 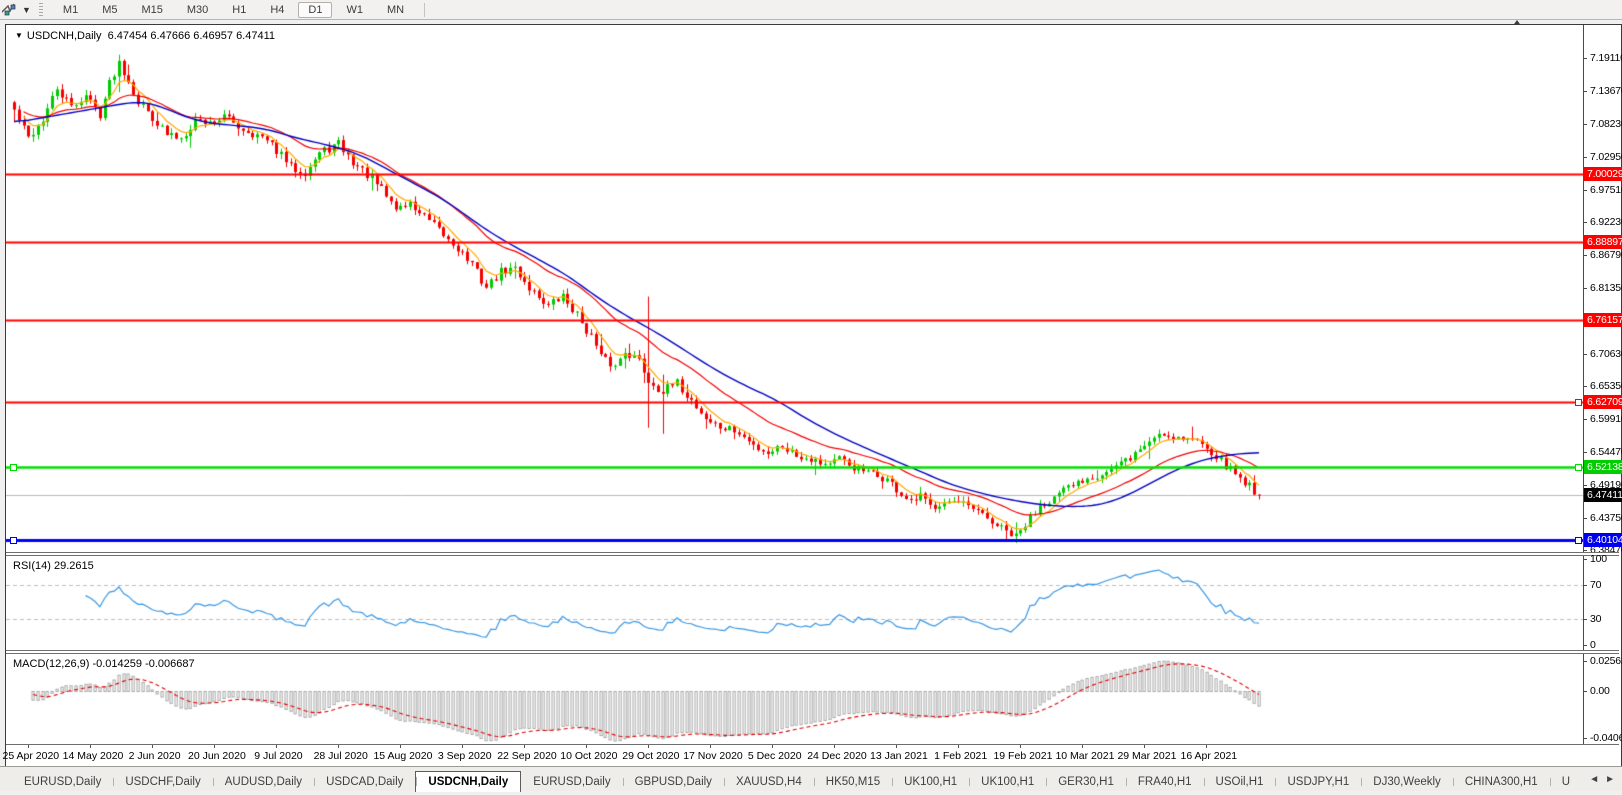 I want to click on hline-price-badge: 6.40104, so click(x=1603, y=540).